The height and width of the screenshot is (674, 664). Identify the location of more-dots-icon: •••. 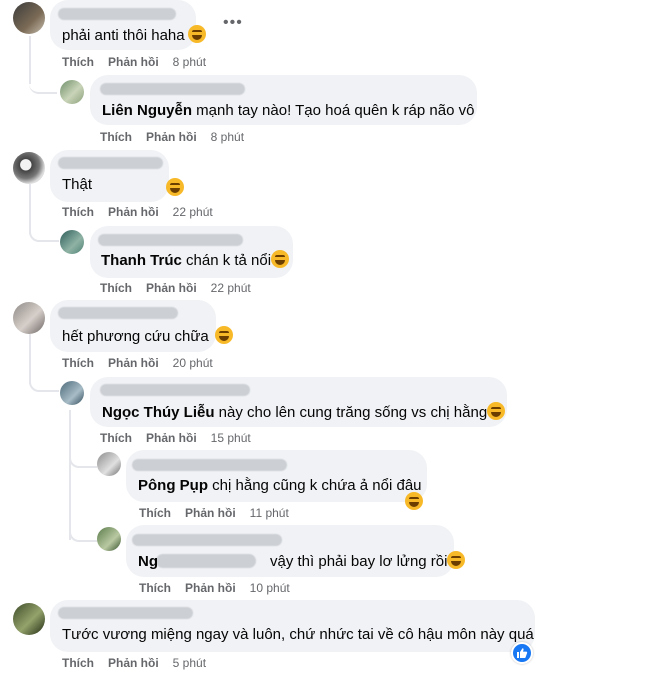
(233, 23).